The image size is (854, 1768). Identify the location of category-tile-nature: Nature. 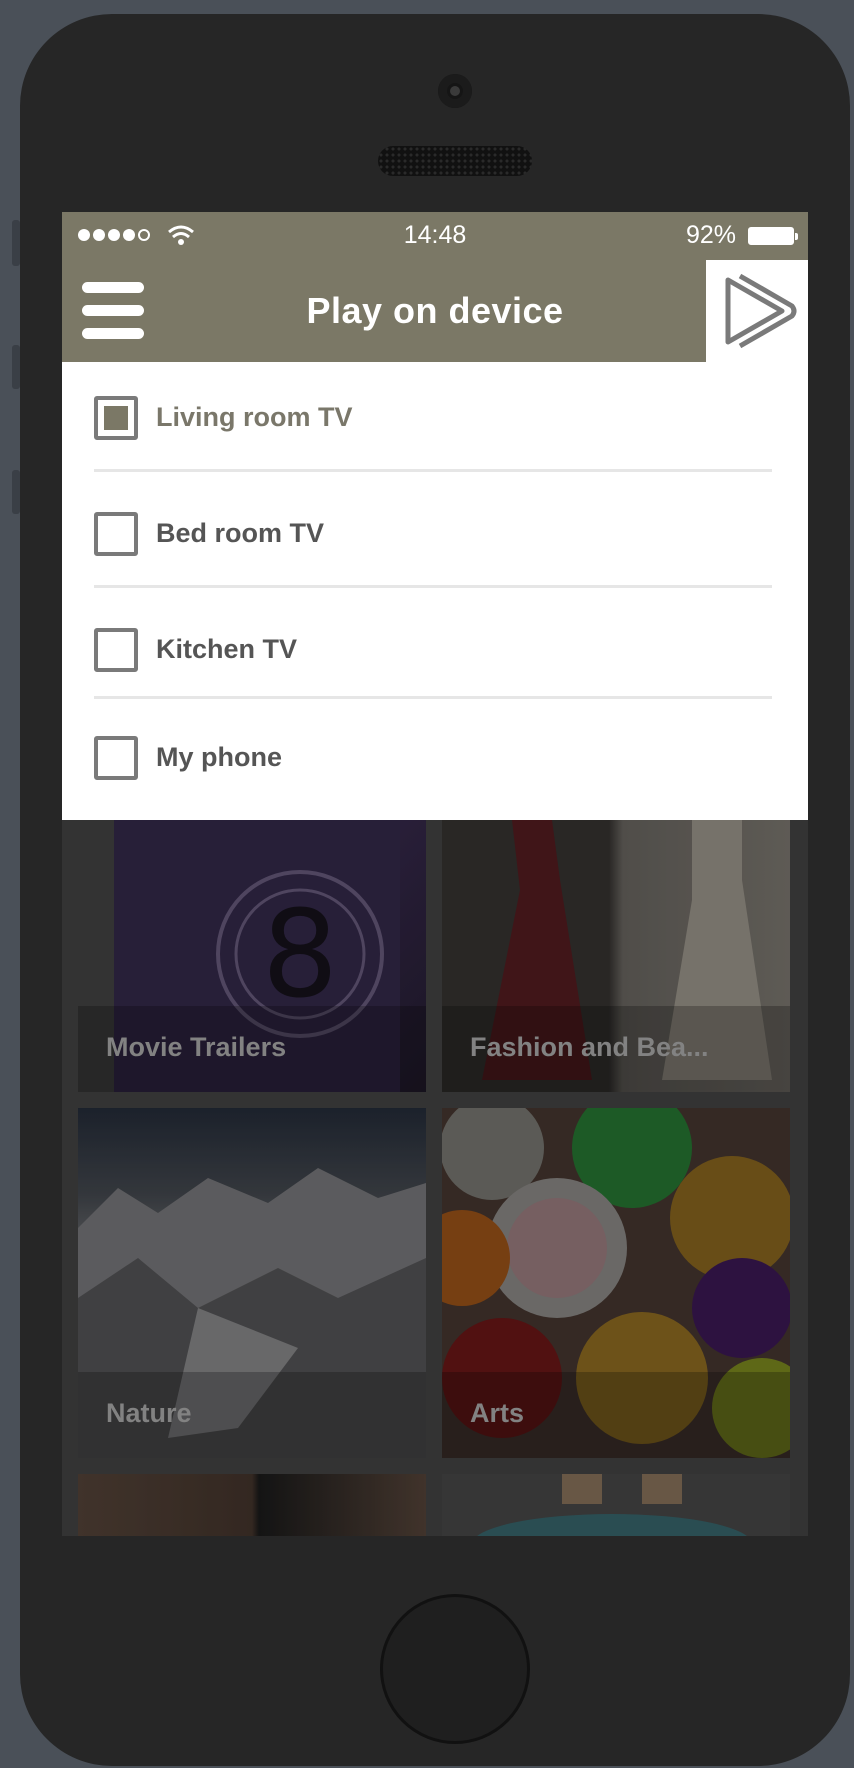
(252, 1283).